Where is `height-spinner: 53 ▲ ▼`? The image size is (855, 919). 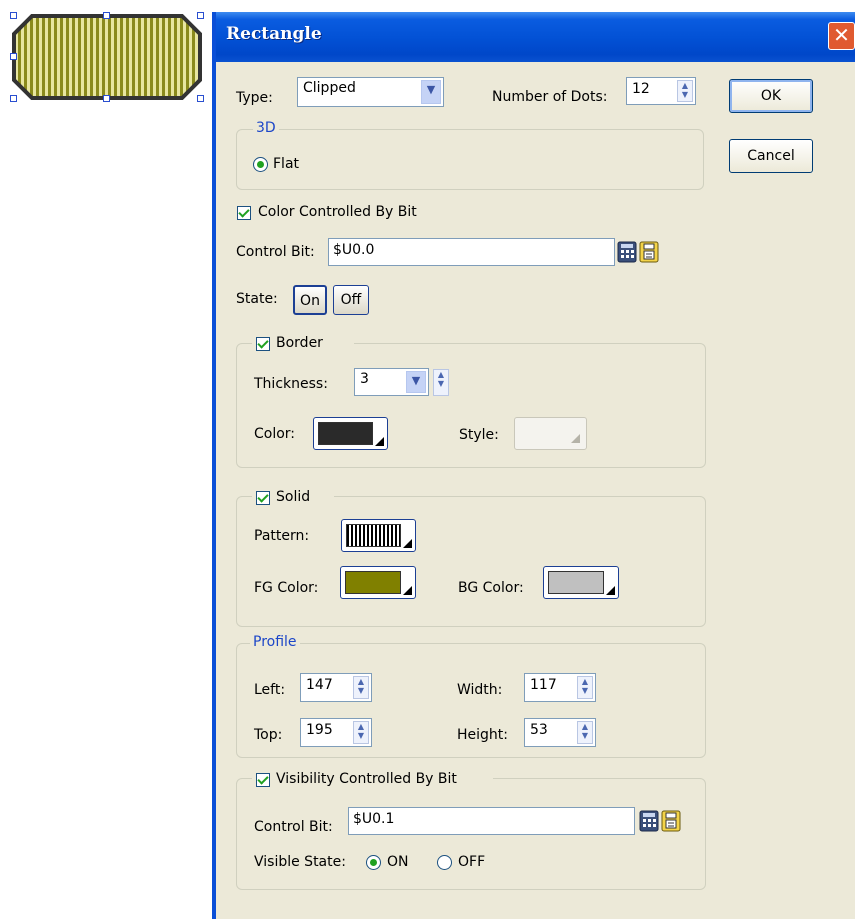
height-spinner: 53 ▲ ▼ is located at coordinates (560, 732).